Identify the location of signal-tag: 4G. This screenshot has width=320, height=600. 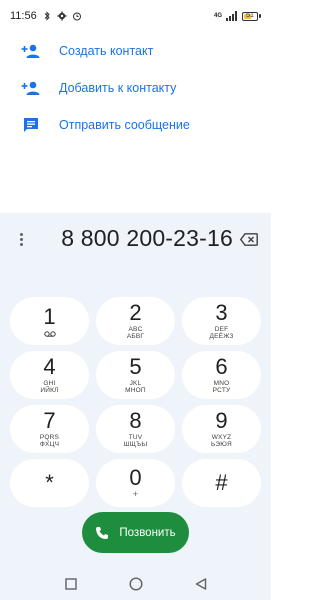
(217, 16).